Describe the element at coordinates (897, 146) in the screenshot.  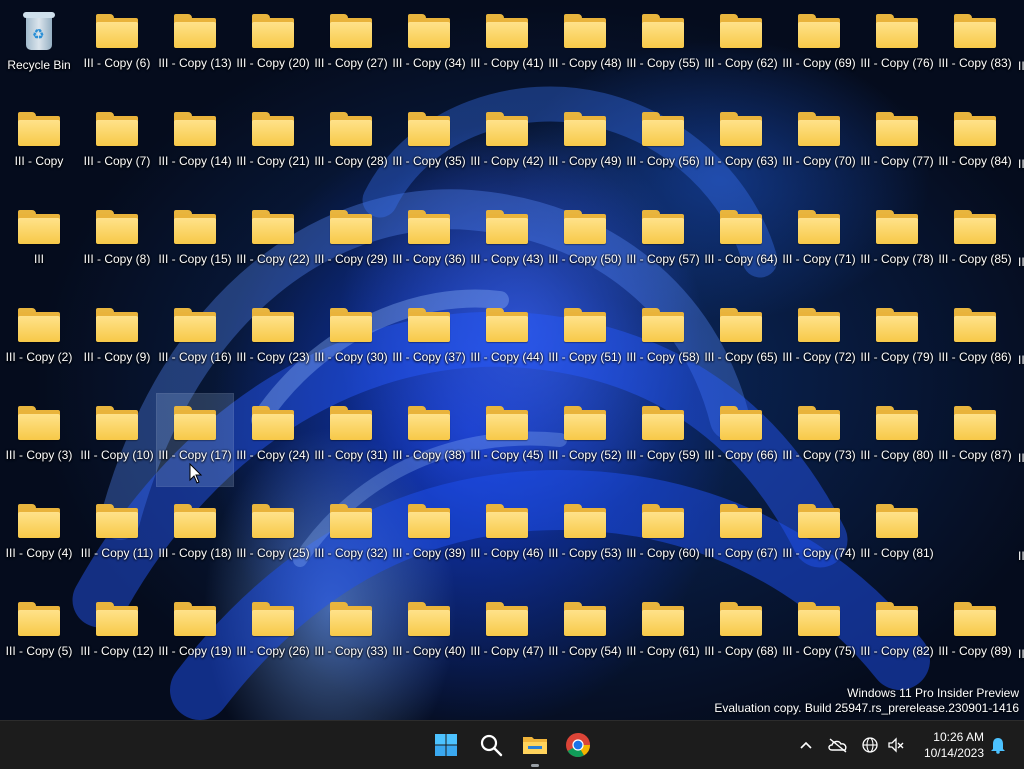
I see `desktop-folder: III - Copy (77)` at that location.